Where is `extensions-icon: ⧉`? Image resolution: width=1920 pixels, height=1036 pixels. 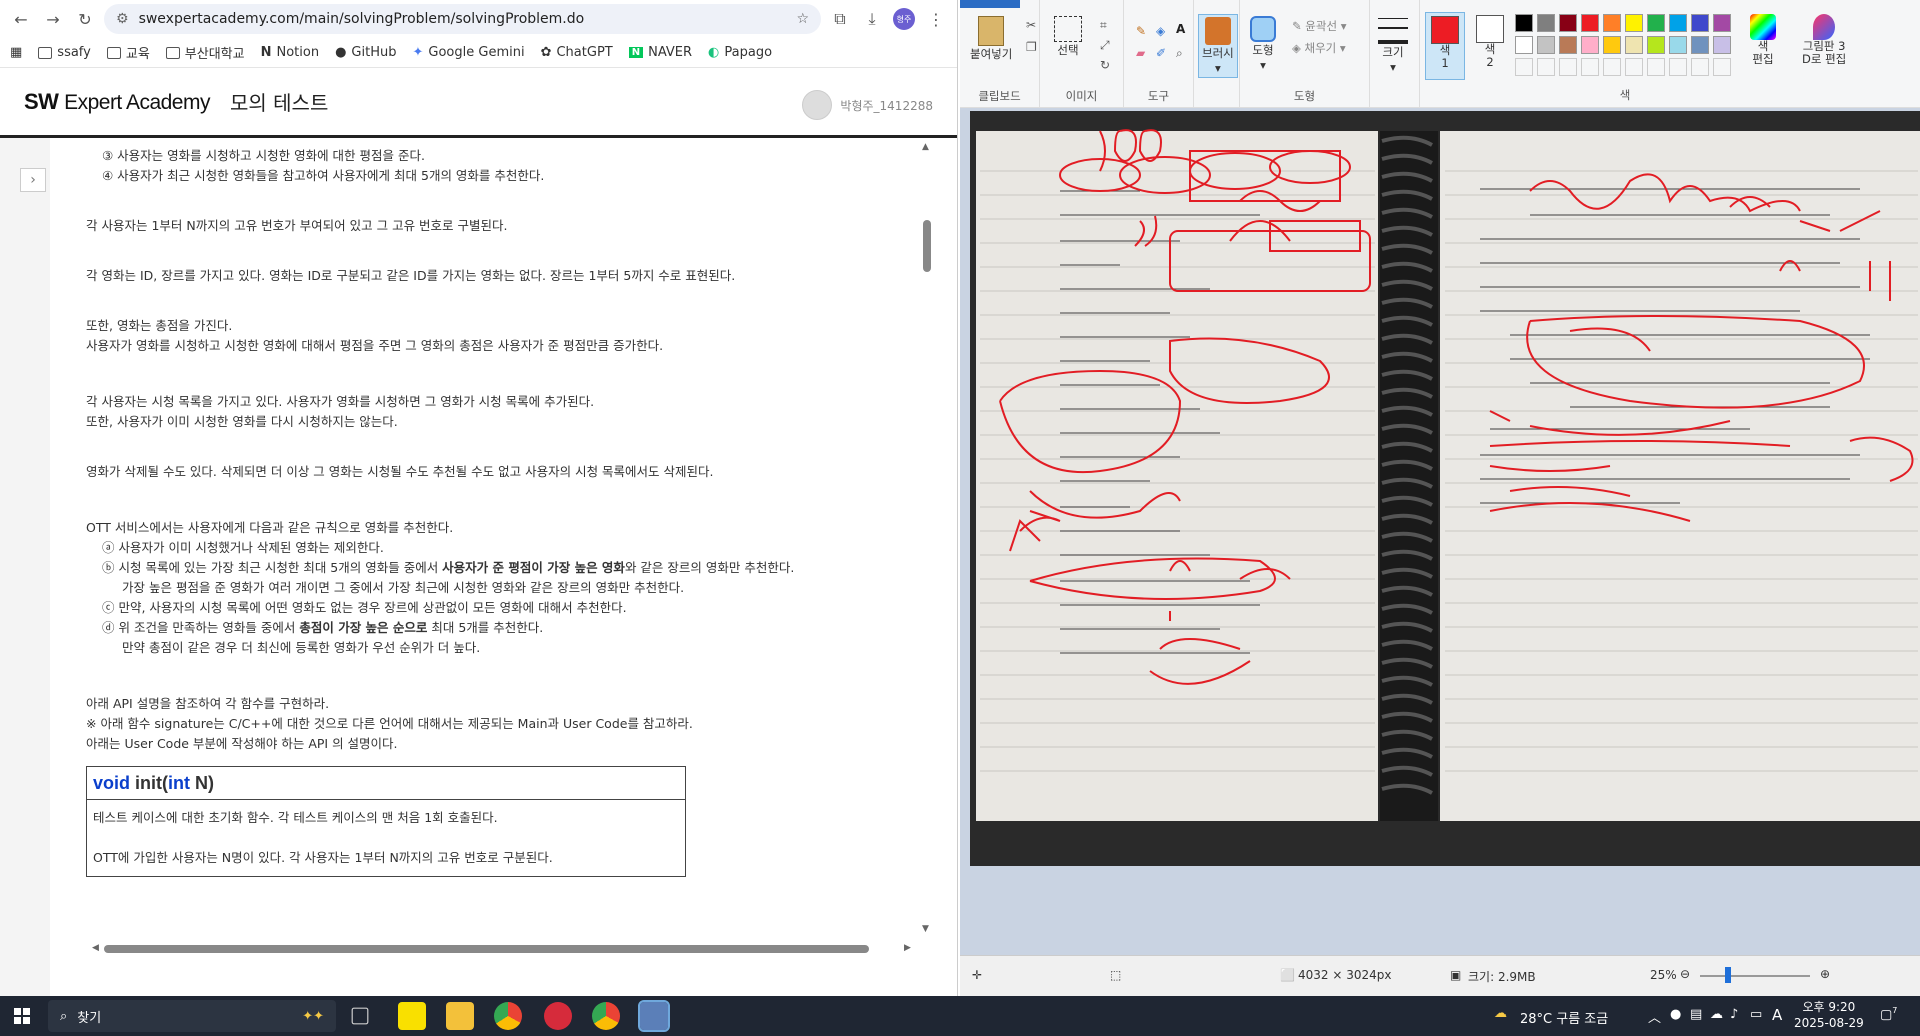 extensions-icon: ⧉ is located at coordinates (840, 19).